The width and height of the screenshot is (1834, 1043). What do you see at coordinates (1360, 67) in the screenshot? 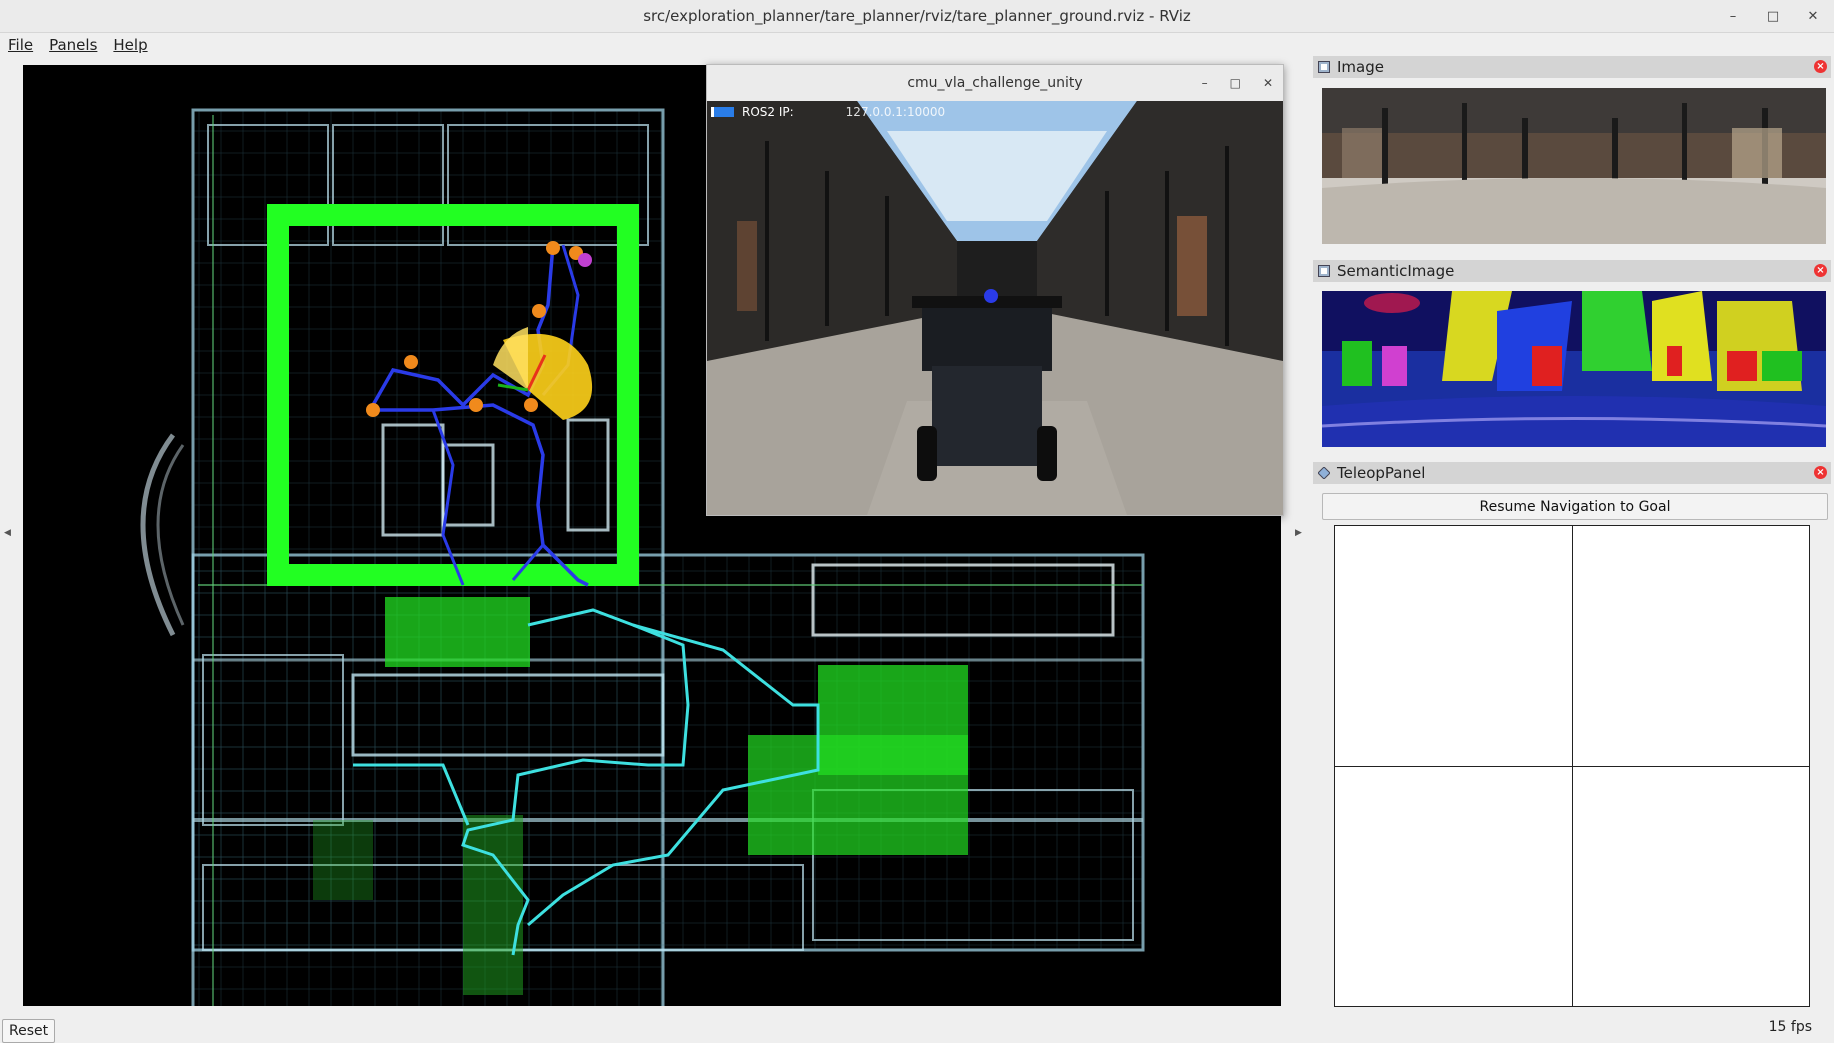
I see `image-panel-title: Image` at bounding box center [1360, 67].